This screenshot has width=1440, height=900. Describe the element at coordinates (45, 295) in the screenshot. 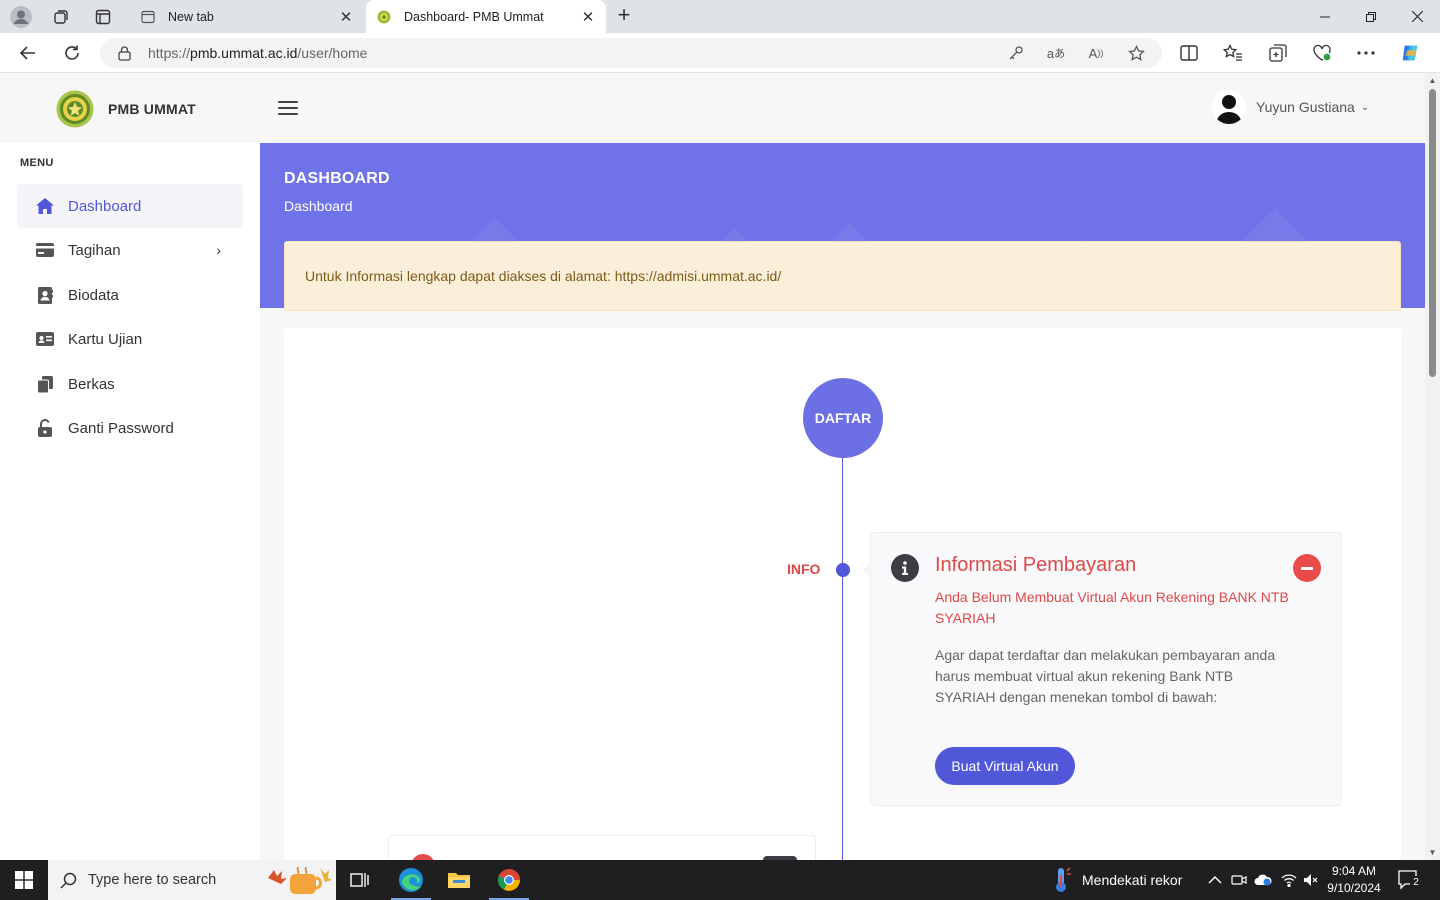

I see `contact-book-icon` at that location.